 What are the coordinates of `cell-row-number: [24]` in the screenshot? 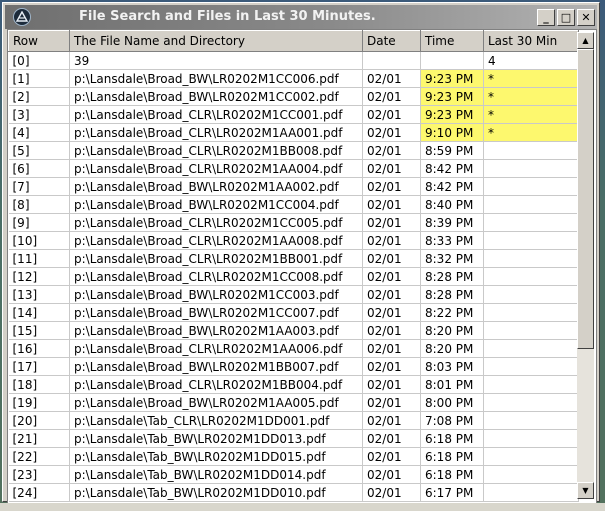 It's located at (39, 492).